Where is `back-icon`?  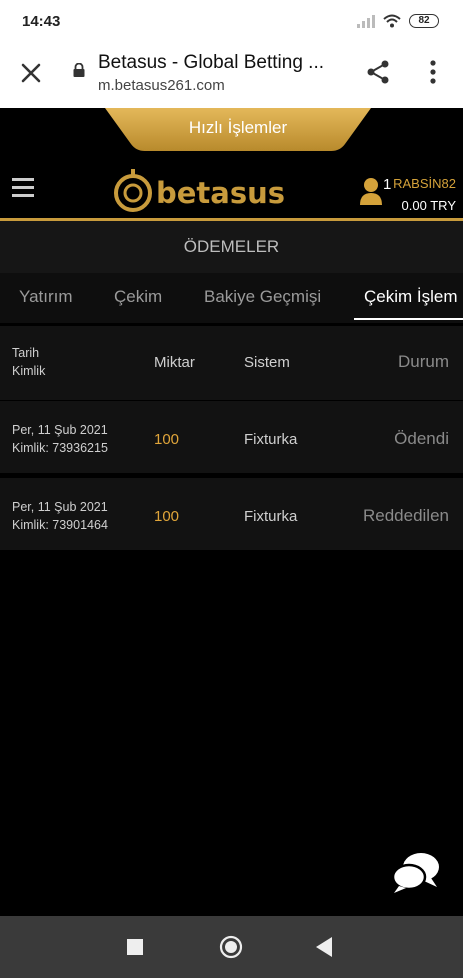
back-icon is located at coordinates (324, 947).